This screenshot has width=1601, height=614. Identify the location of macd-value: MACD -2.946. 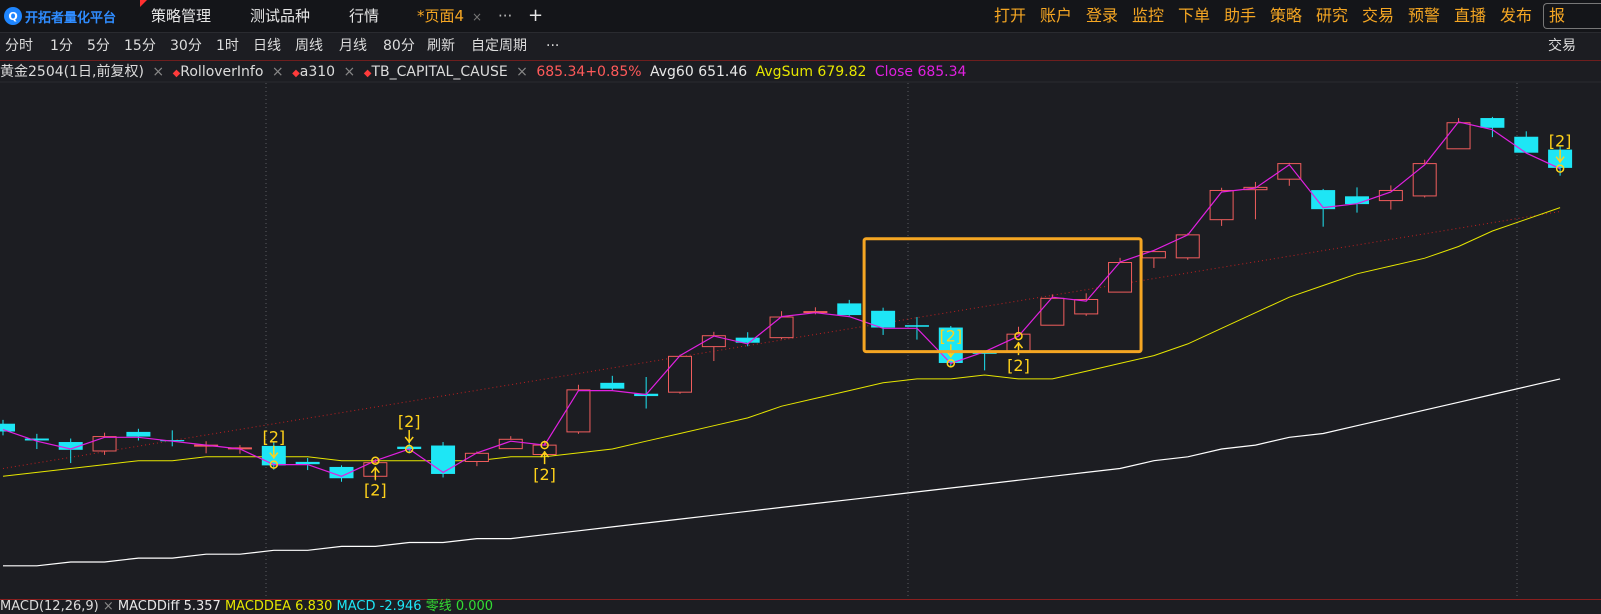
(379, 606).